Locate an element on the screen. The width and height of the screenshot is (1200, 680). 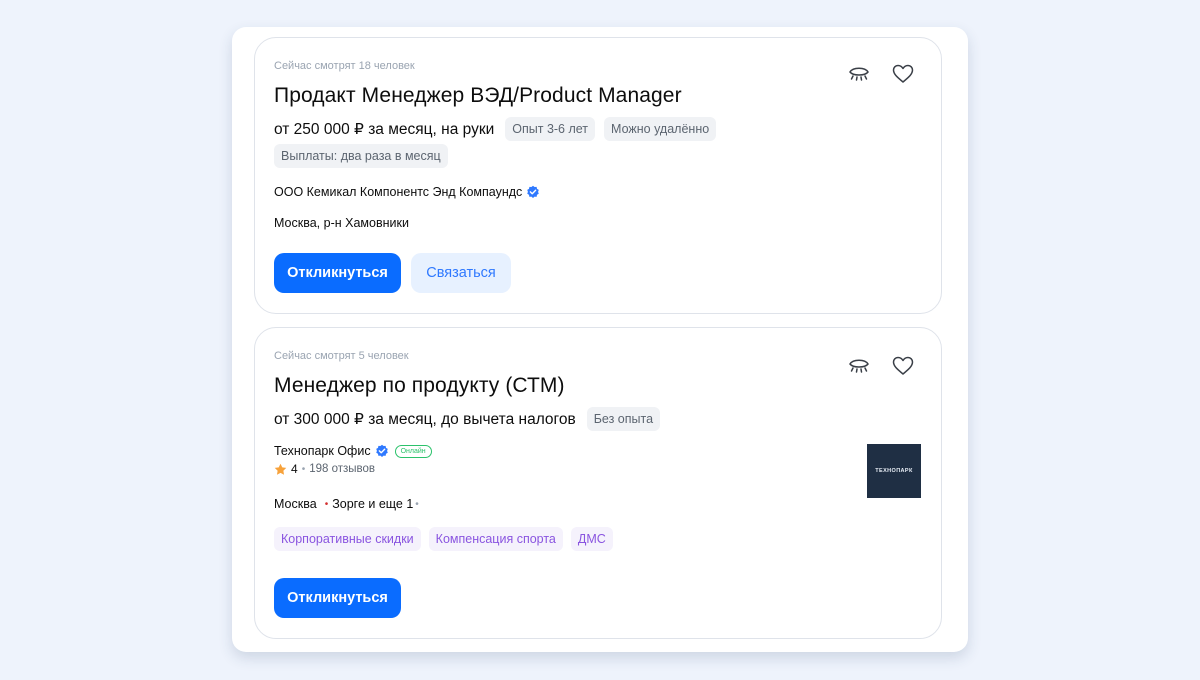
company-logo-text: ТЕХНОПАРК is located at coordinates (894, 471).